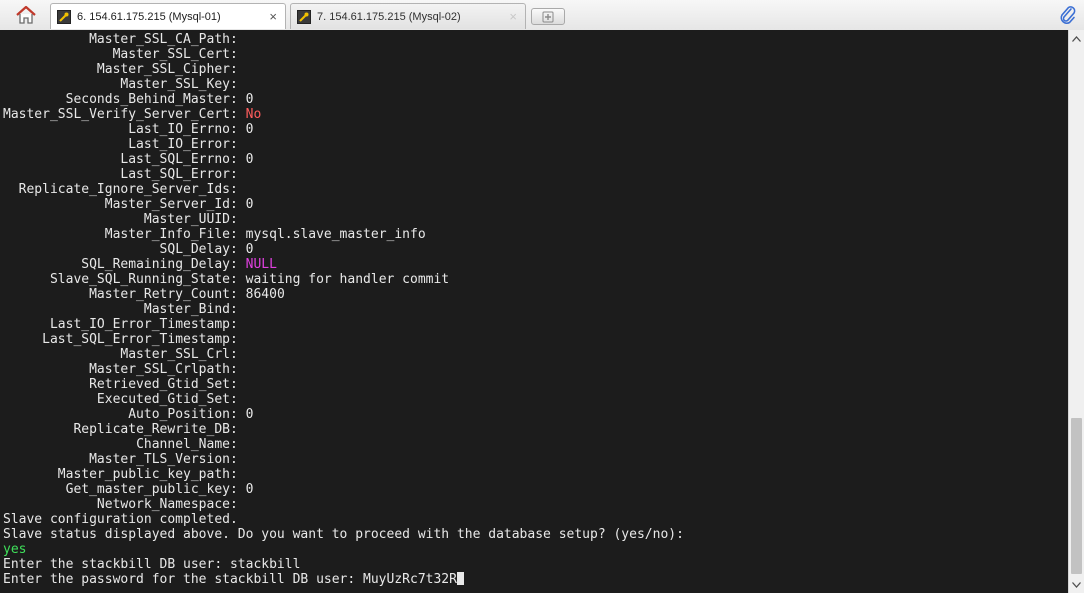  I want to click on field-value: 86400, so click(265, 294).